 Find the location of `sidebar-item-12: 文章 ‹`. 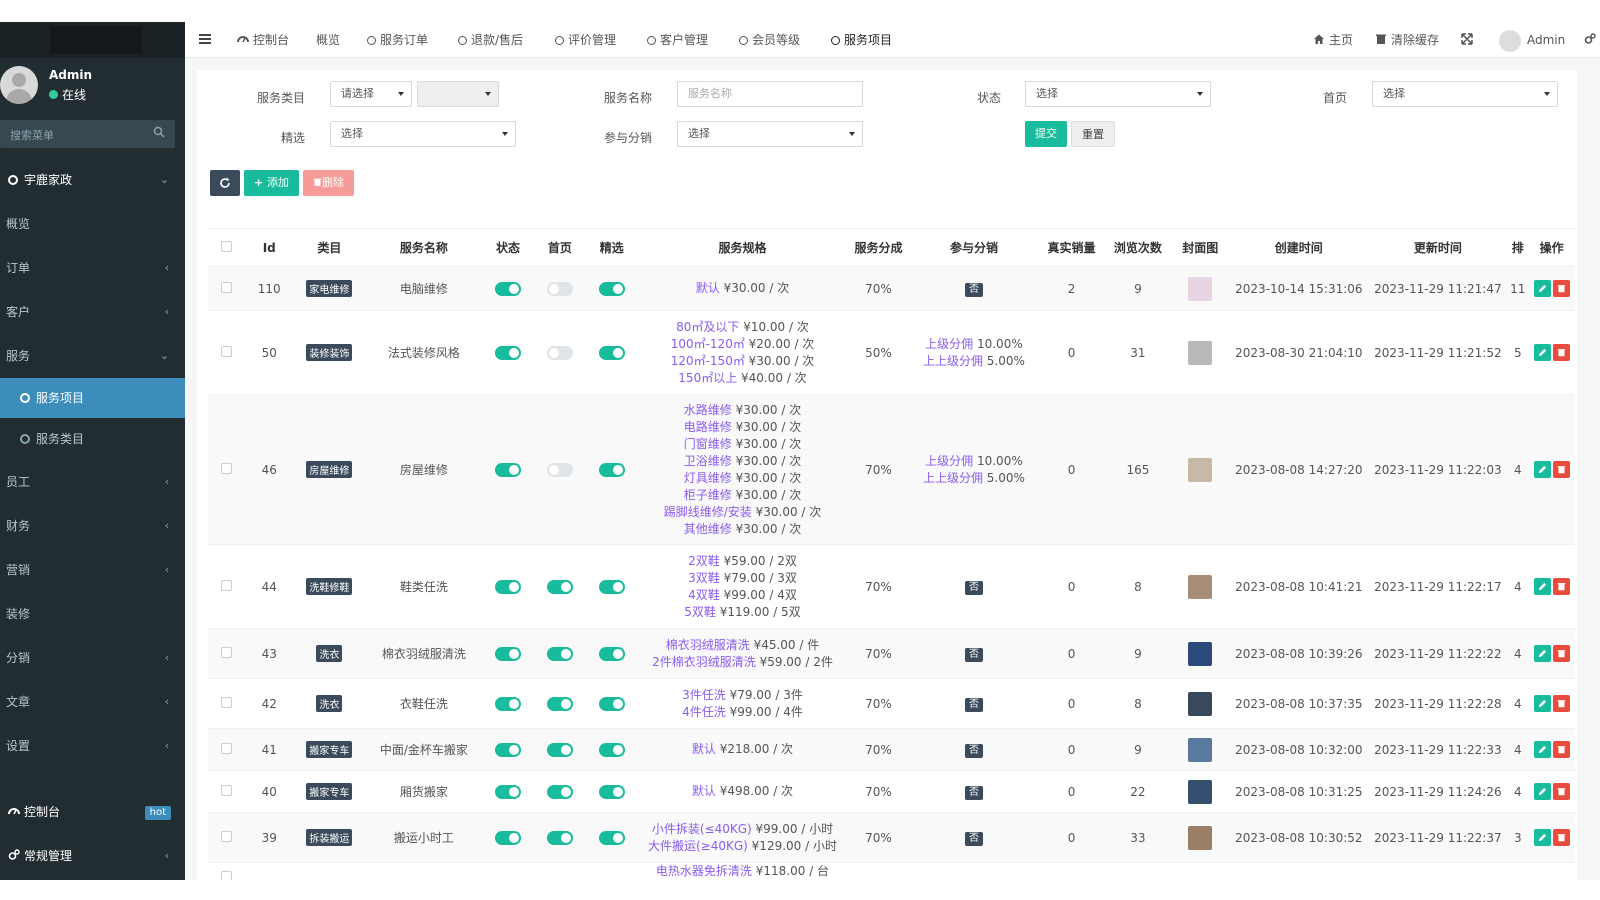

sidebar-item-12: 文章 ‹ is located at coordinates (92, 702).